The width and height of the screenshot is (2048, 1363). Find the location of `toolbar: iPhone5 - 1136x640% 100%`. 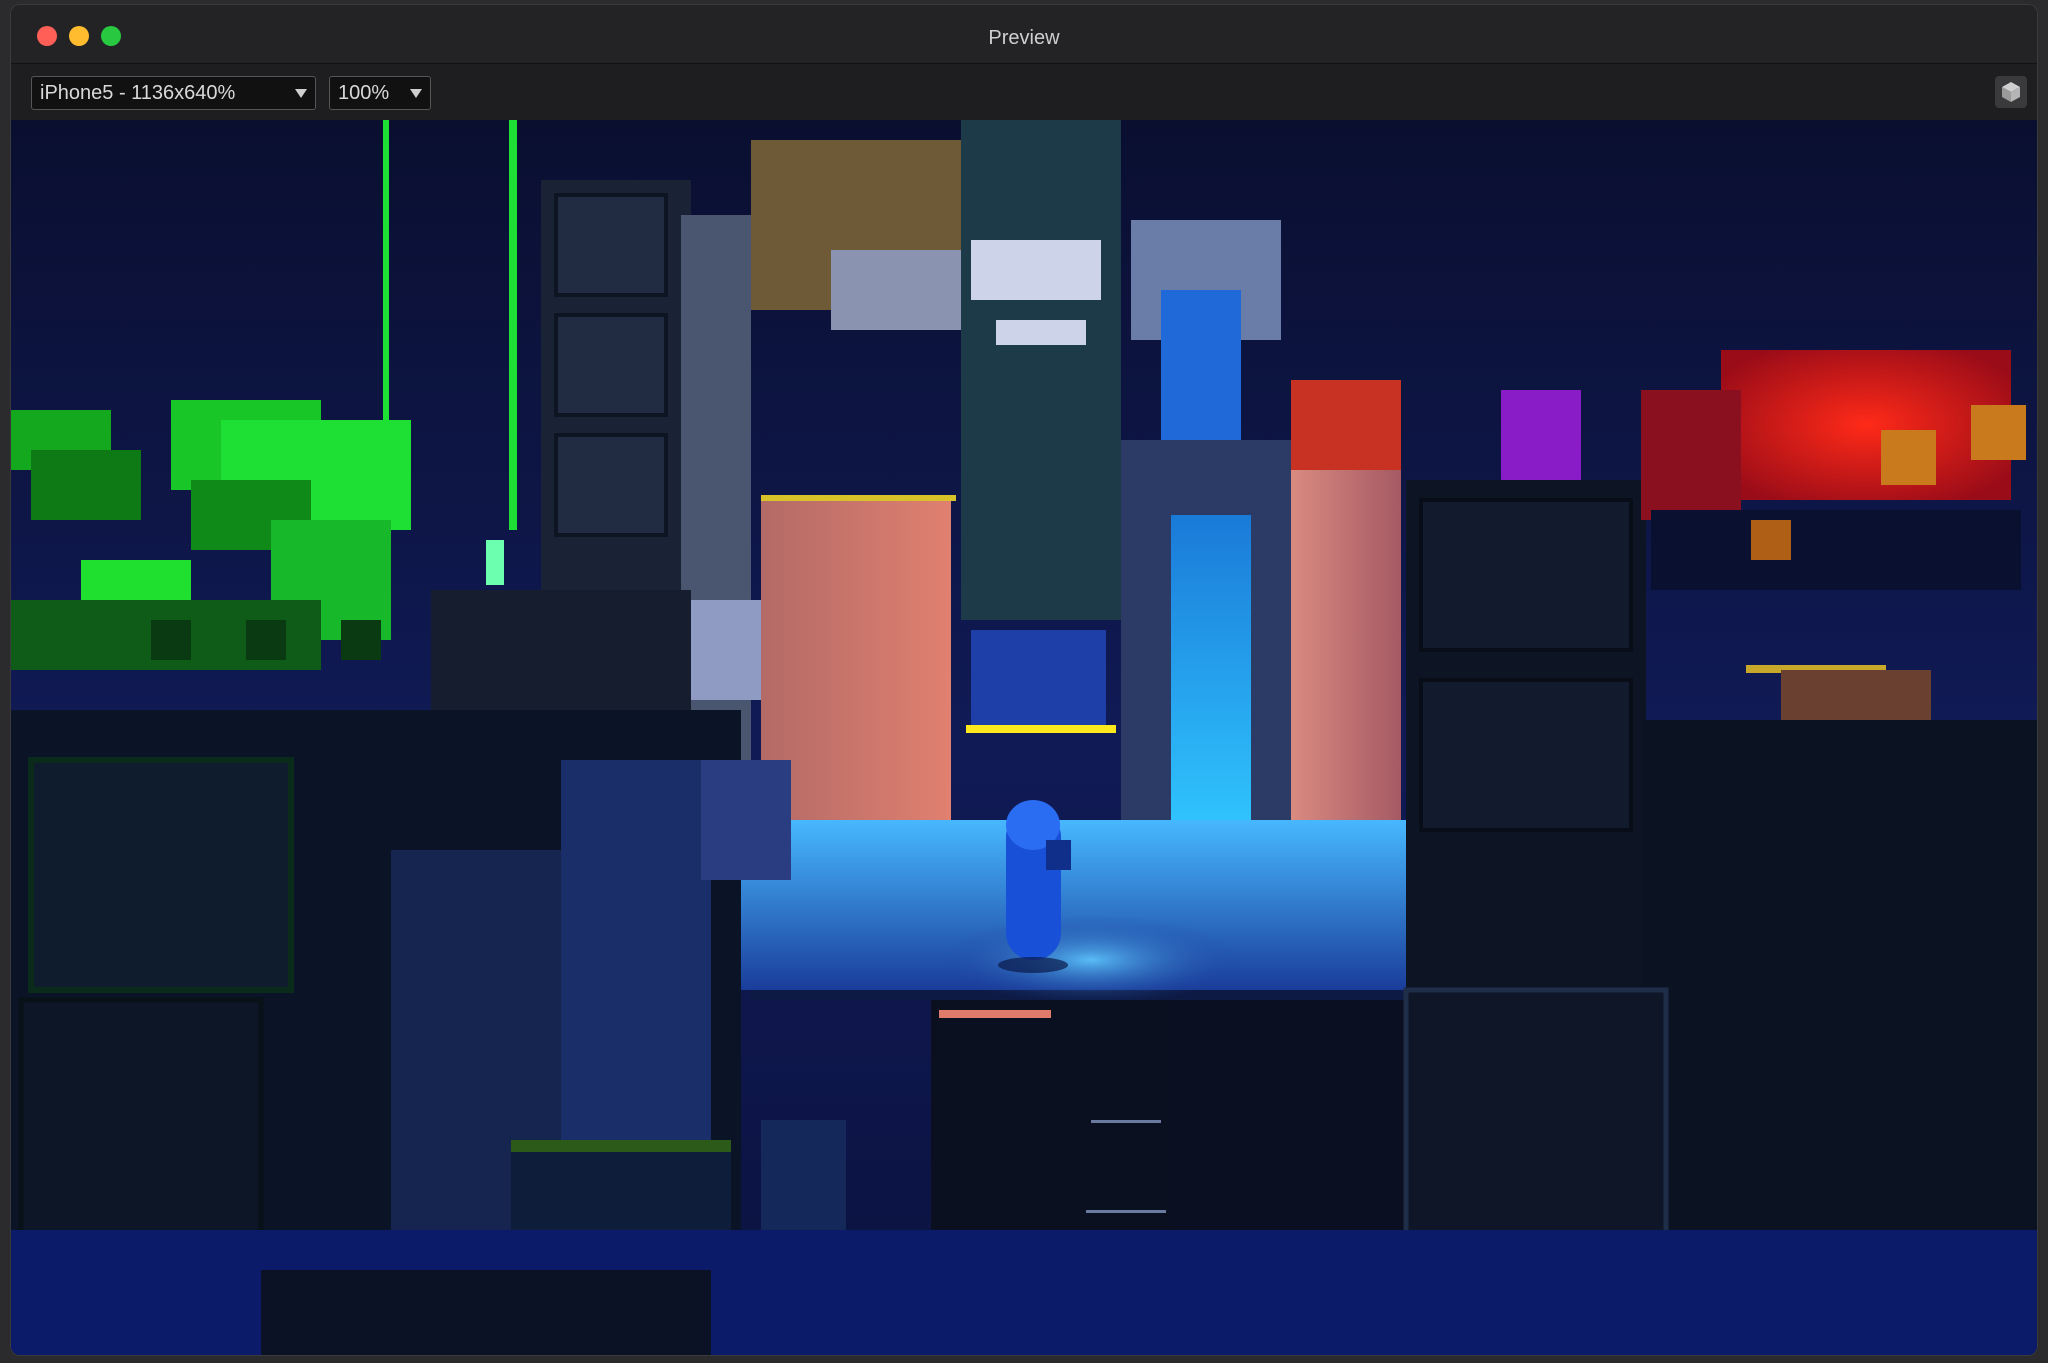

toolbar: iPhone5 - 1136x640% 100% is located at coordinates (1024, 92).